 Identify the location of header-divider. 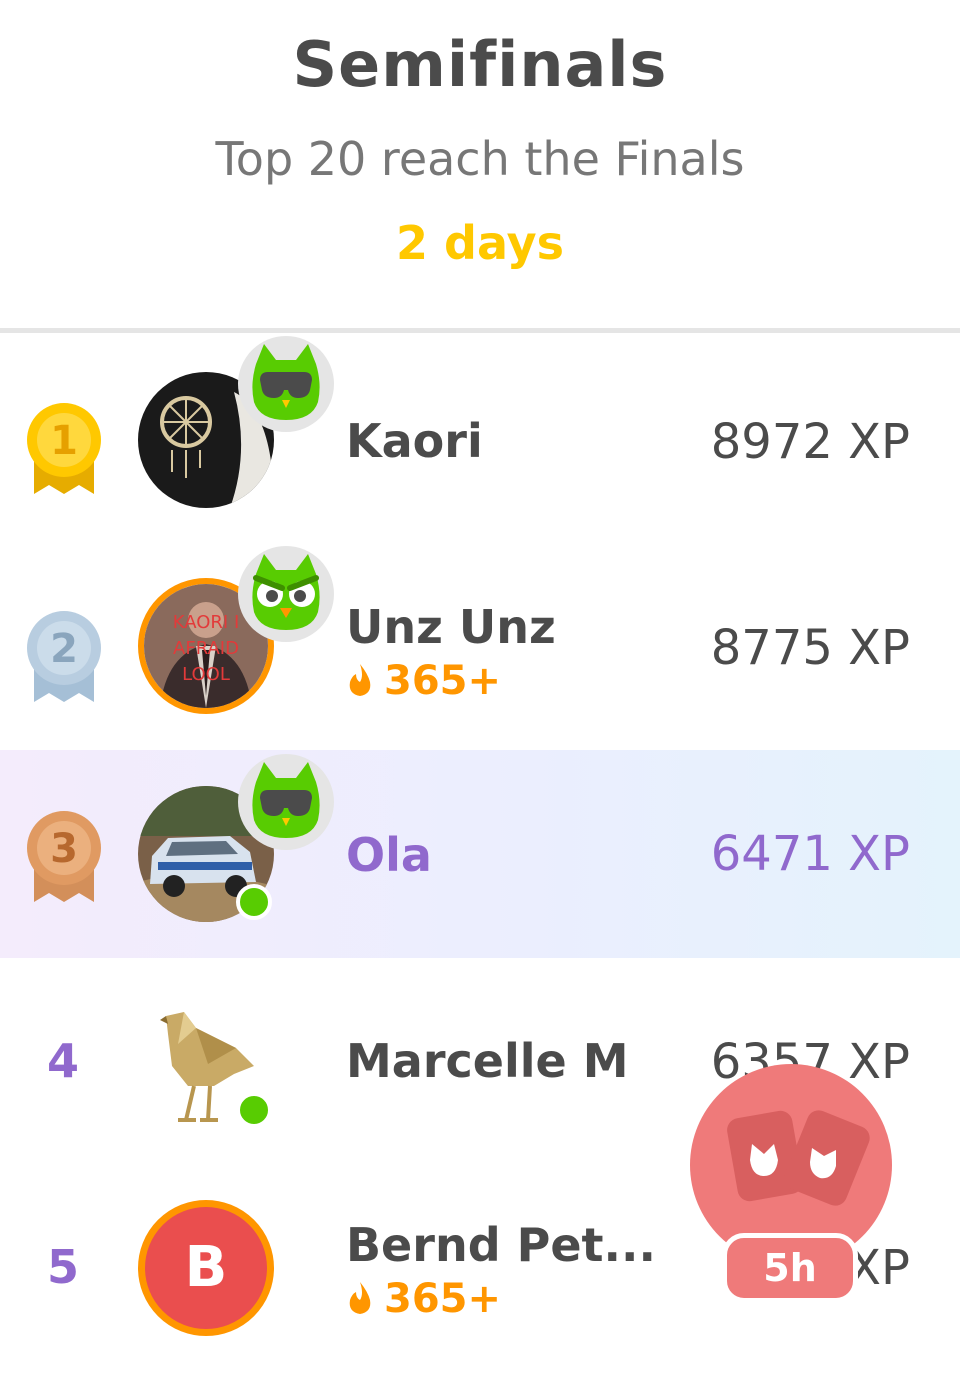
(480, 330).